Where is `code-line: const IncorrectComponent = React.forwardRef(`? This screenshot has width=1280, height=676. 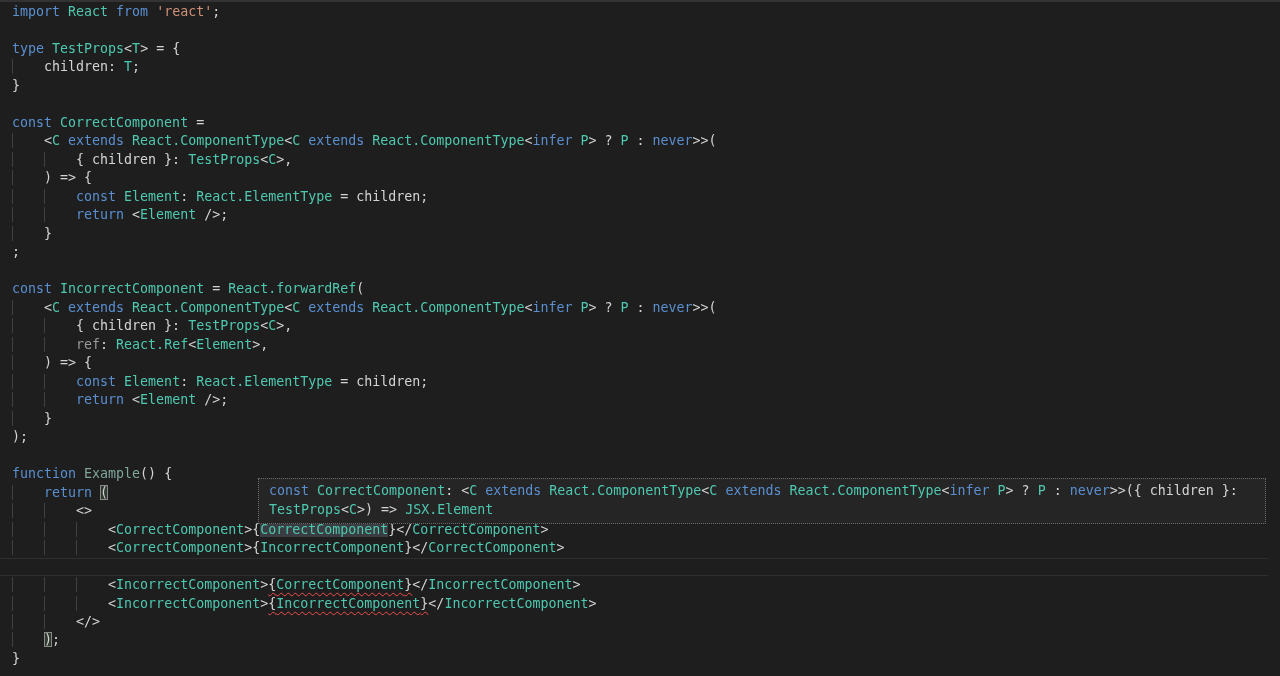
code-line: const IncorrectComponent = React.forwardRef( is located at coordinates (188, 289).